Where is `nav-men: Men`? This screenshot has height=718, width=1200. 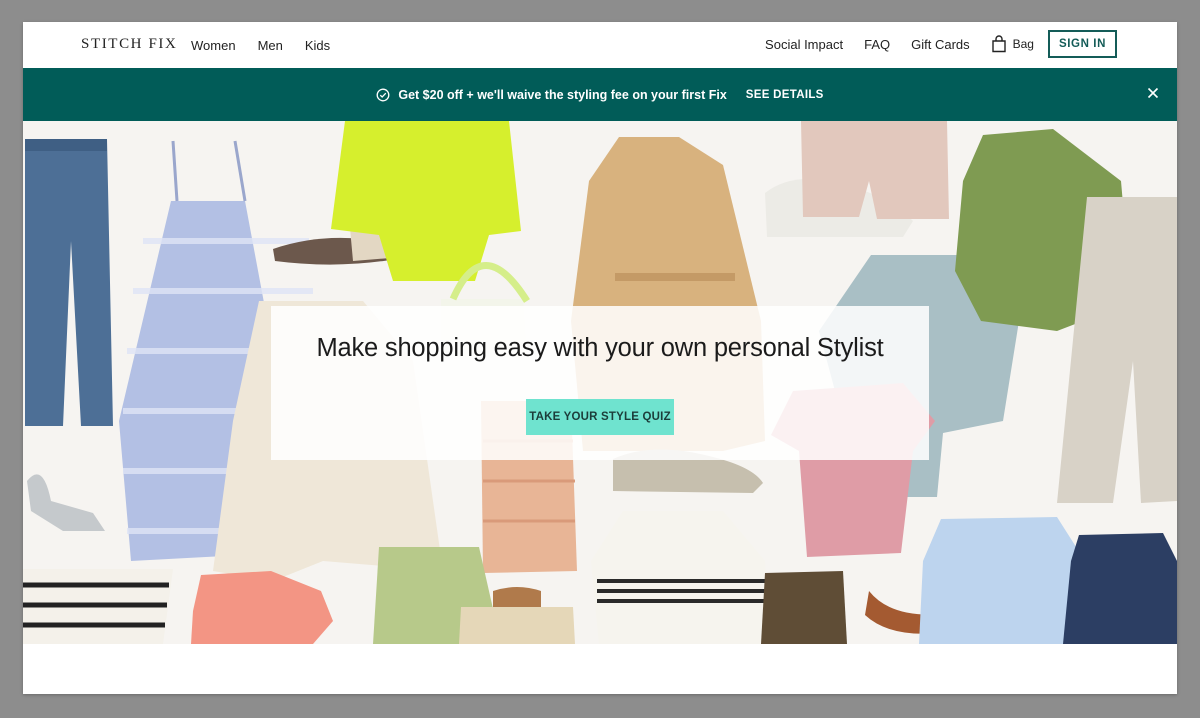
nav-men: Men is located at coordinates (270, 45).